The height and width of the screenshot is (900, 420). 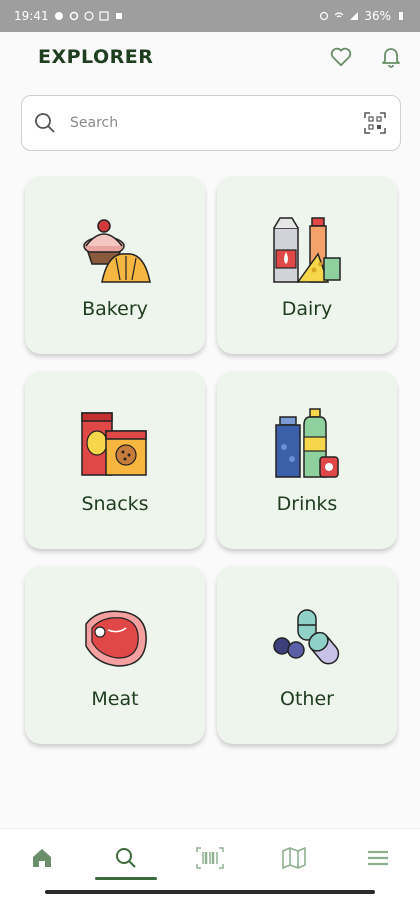 I want to click on nav-scanner, so click(x=210, y=858).